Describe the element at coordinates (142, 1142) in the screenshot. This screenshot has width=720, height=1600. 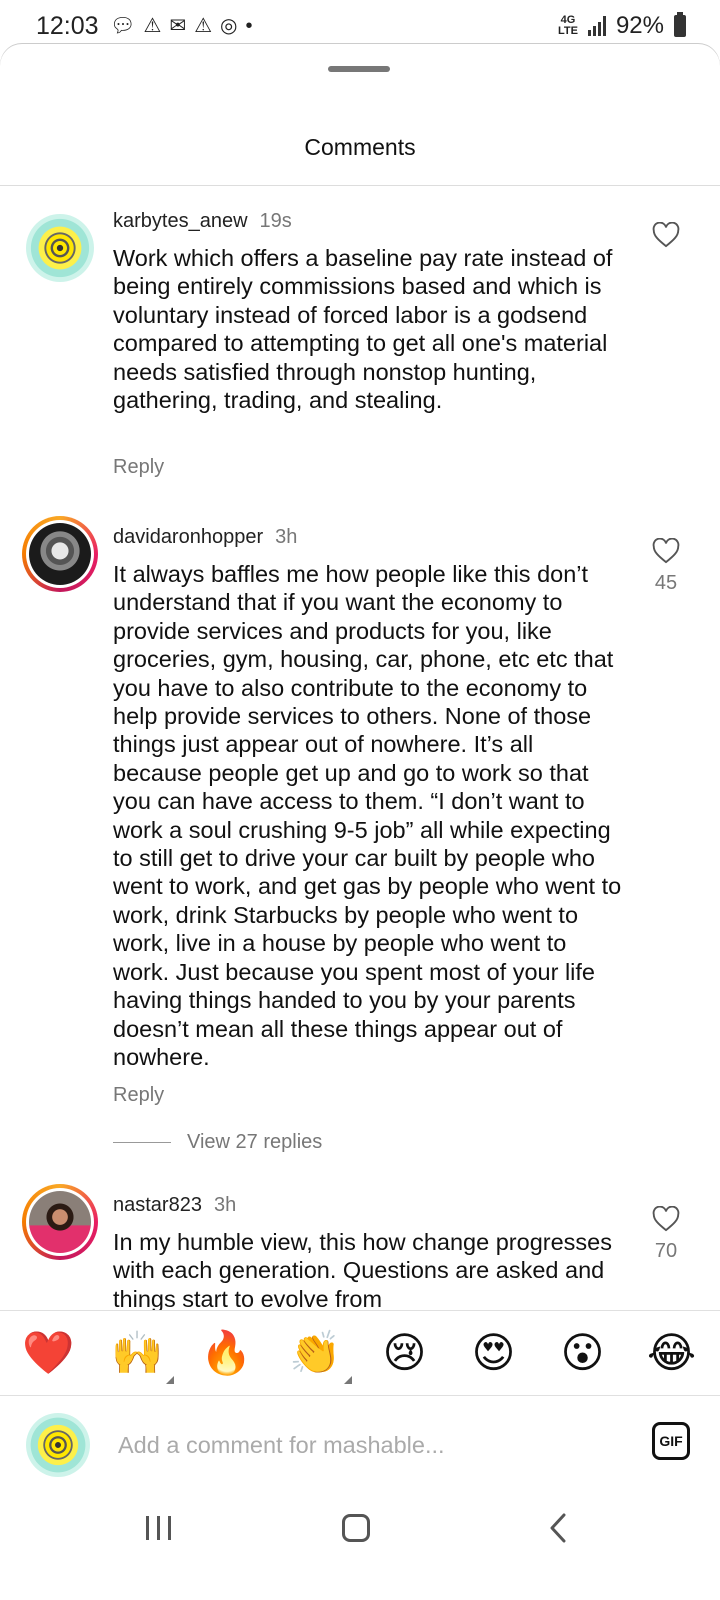
I see `replies-line` at that location.